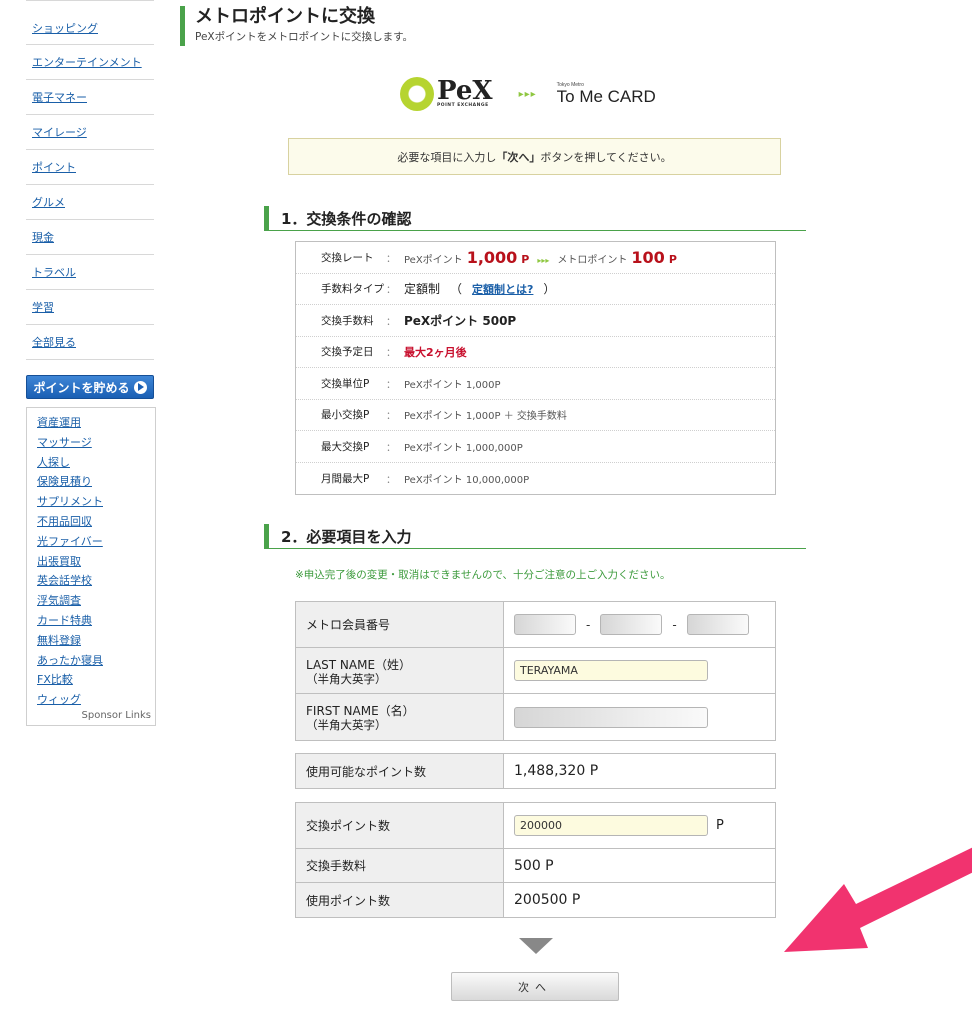 This screenshot has width=972, height=1024. Describe the element at coordinates (502, 289) in the screenshot. I see `fee-type-help-link: 定額制とは?` at that location.